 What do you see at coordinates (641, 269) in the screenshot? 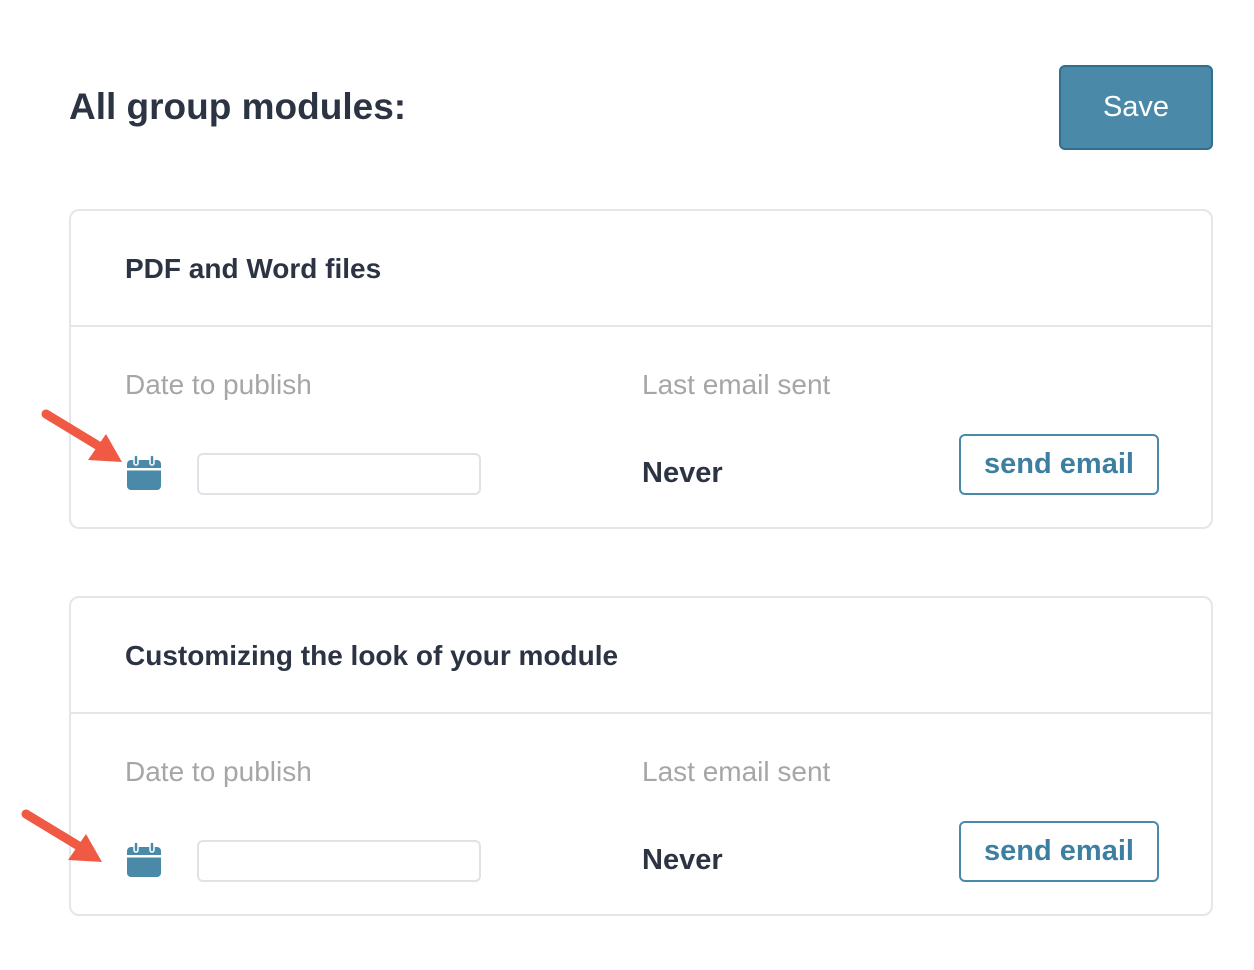
I see `module-card-header: PDF and Word files` at bounding box center [641, 269].